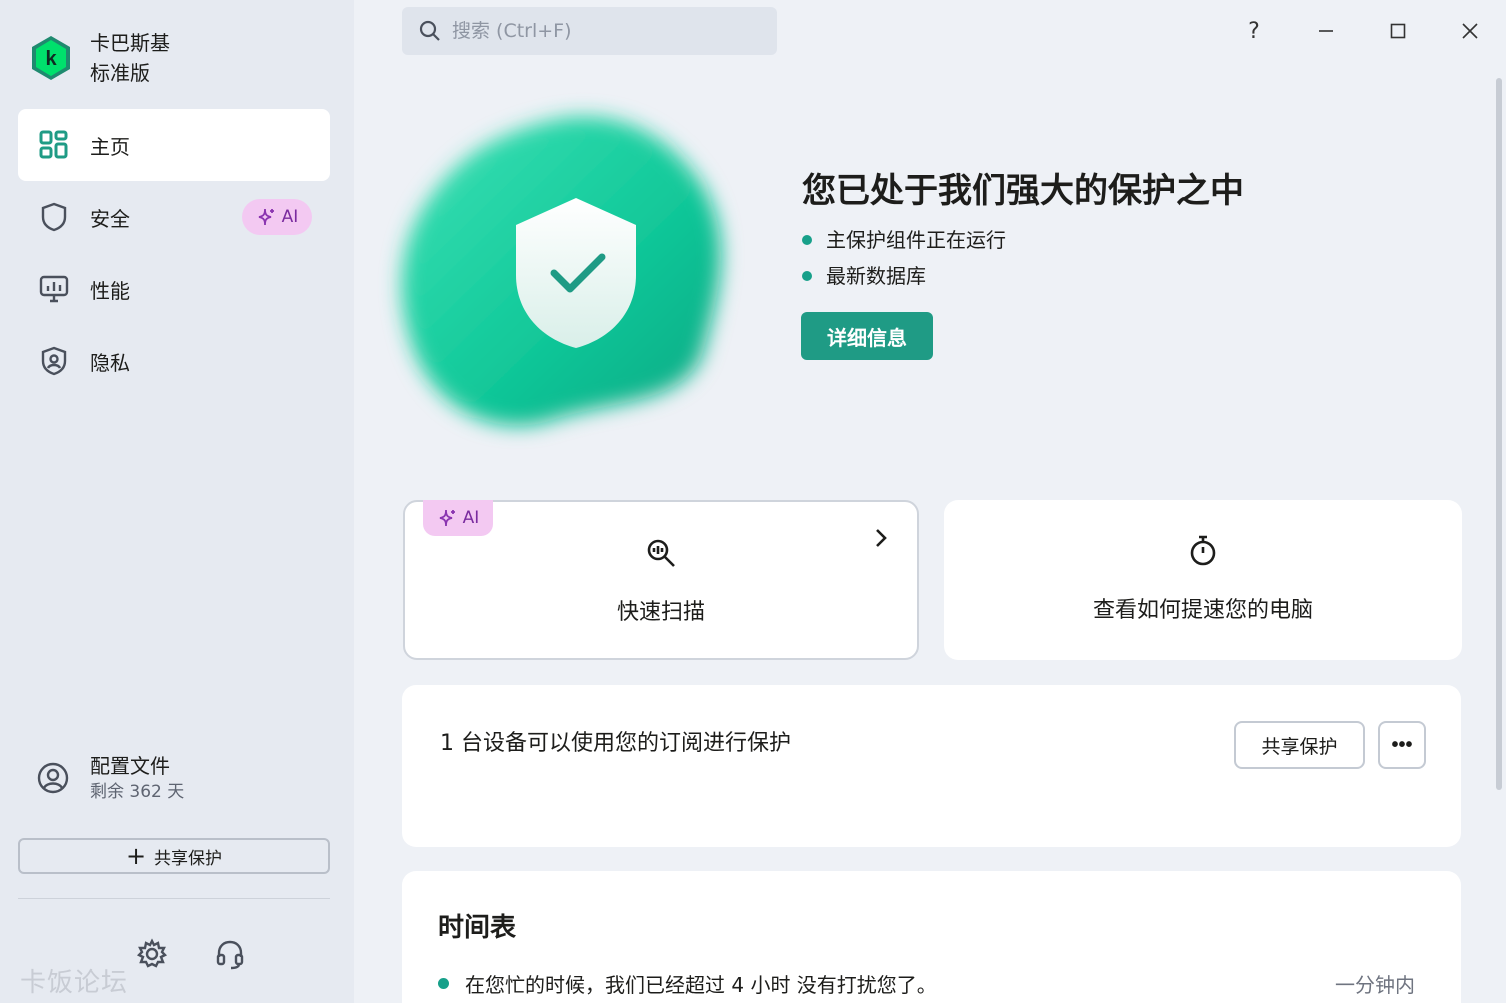  What do you see at coordinates (1398, 31) in the screenshot?
I see `maximize-icon` at bounding box center [1398, 31].